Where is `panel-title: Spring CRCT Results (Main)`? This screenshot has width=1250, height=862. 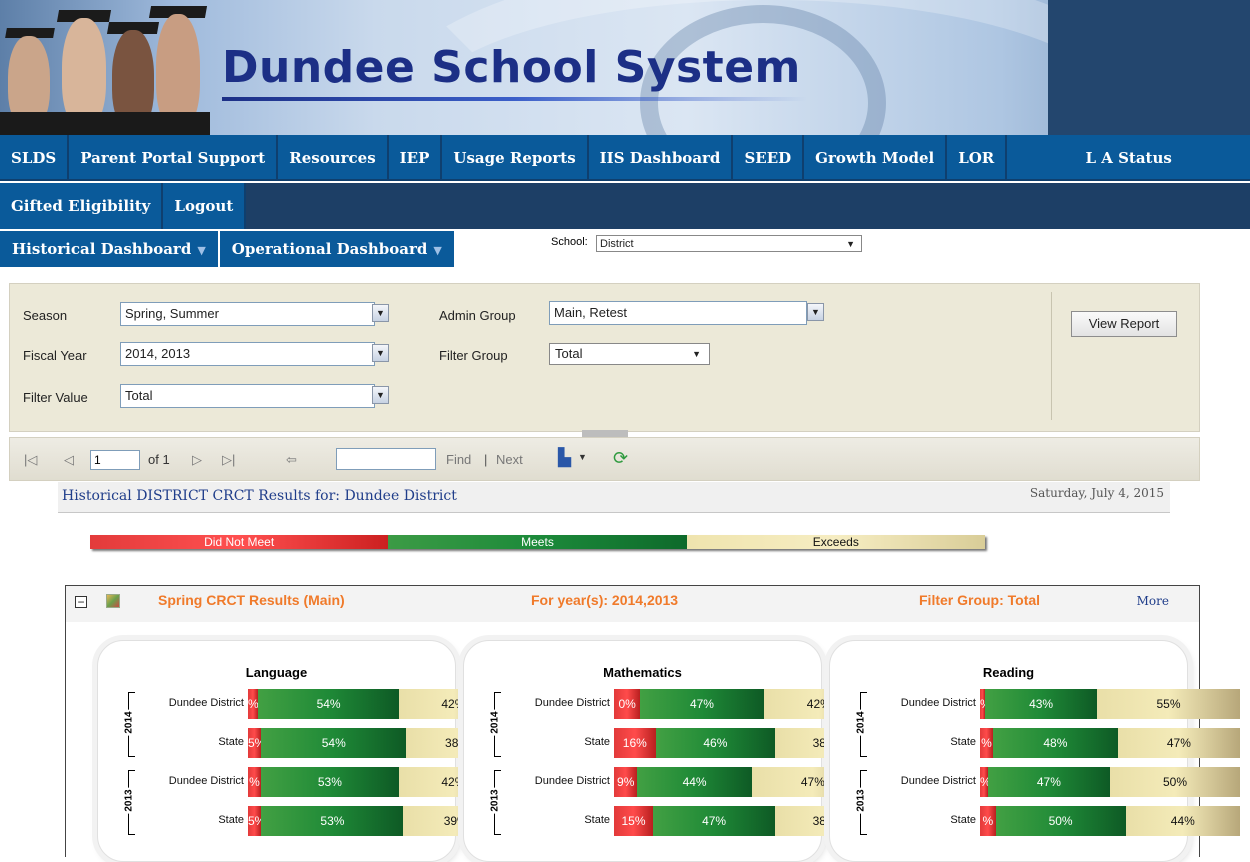 panel-title: Spring CRCT Results (Main) is located at coordinates (251, 600).